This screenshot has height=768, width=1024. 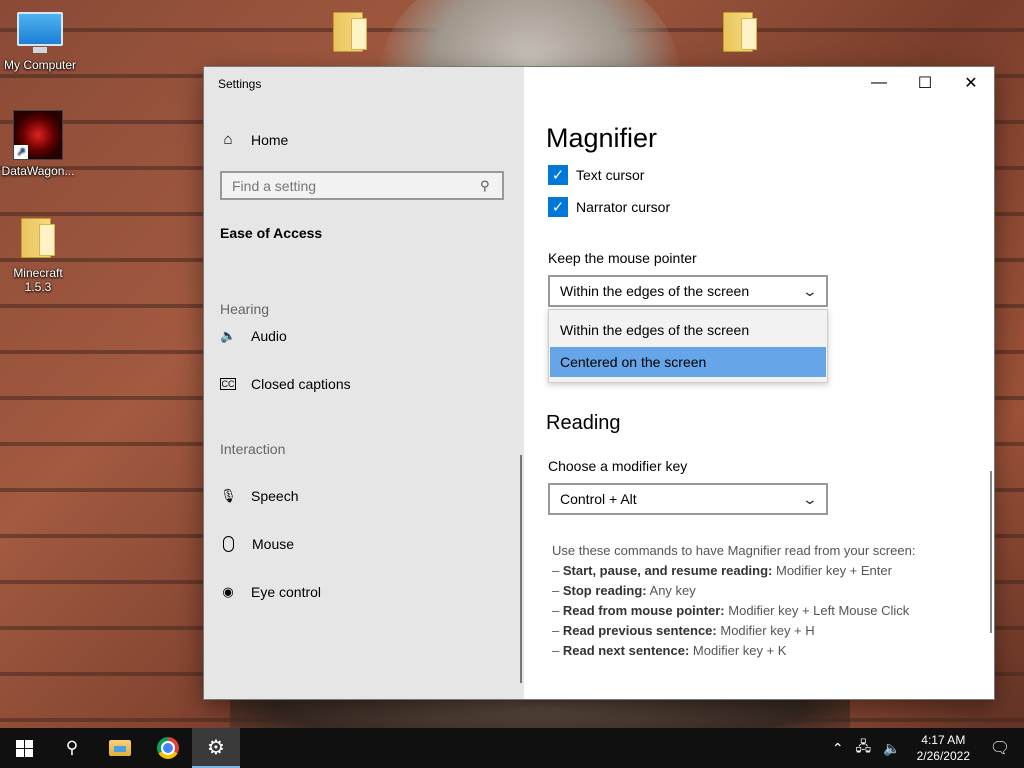 I want to click on clock-time: 4:17 AM, so click(x=943, y=740).